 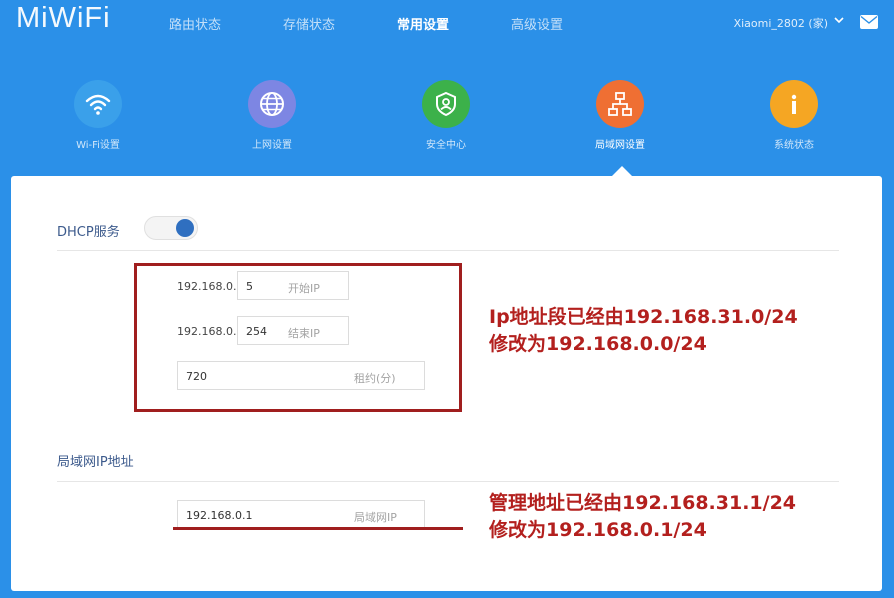 What do you see at coordinates (309, 23) in the screenshot?
I see `nav-storage-status: 存储状态` at bounding box center [309, 23].